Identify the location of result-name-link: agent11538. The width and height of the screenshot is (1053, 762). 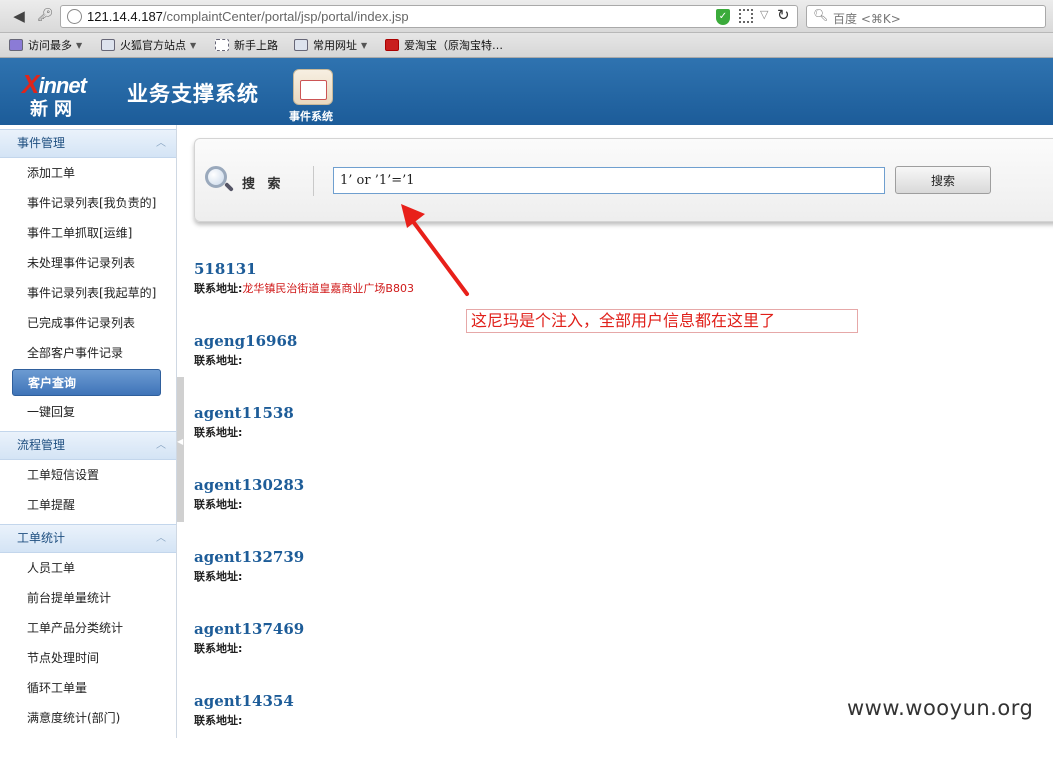
(494, 413).